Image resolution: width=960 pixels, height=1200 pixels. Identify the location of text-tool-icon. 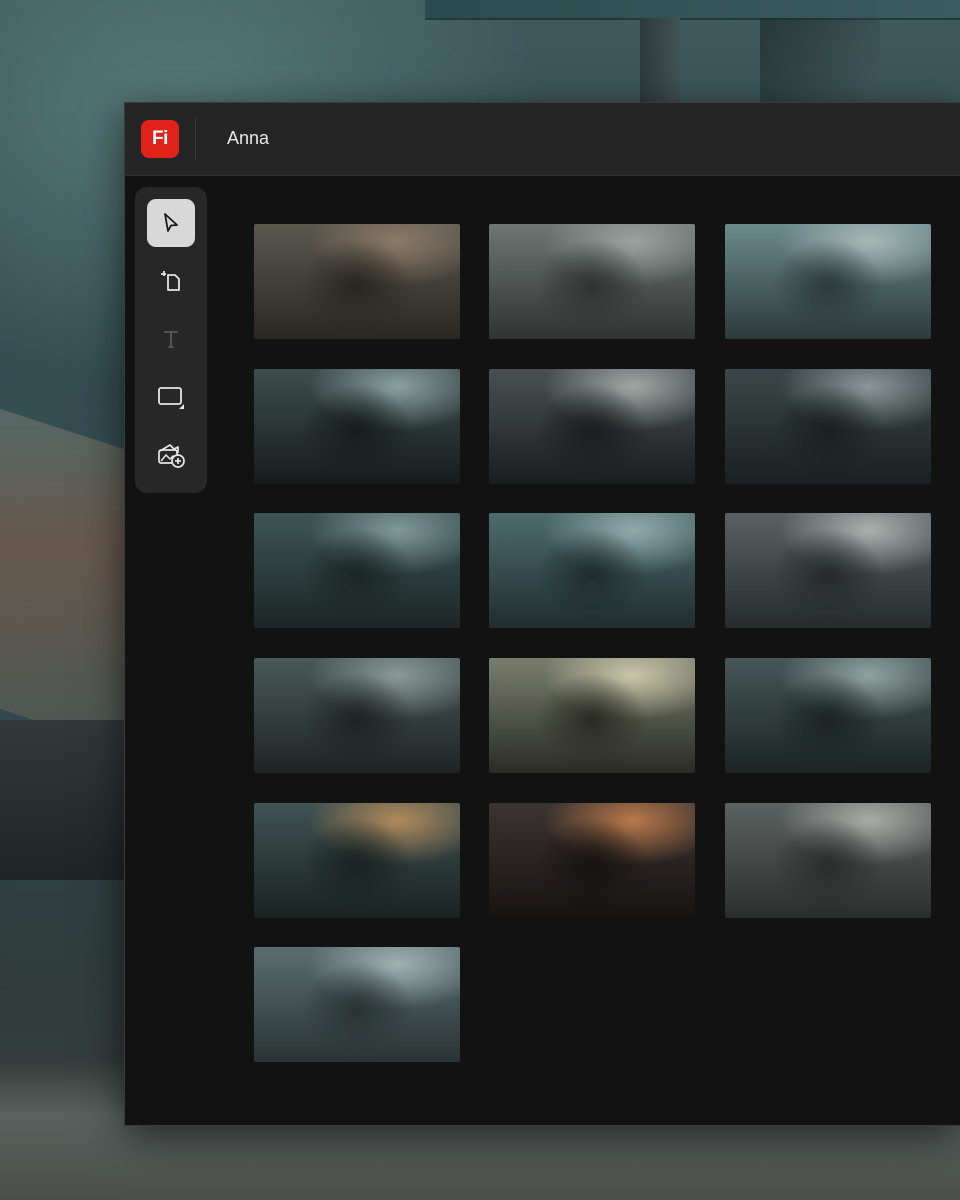
(171, 339).